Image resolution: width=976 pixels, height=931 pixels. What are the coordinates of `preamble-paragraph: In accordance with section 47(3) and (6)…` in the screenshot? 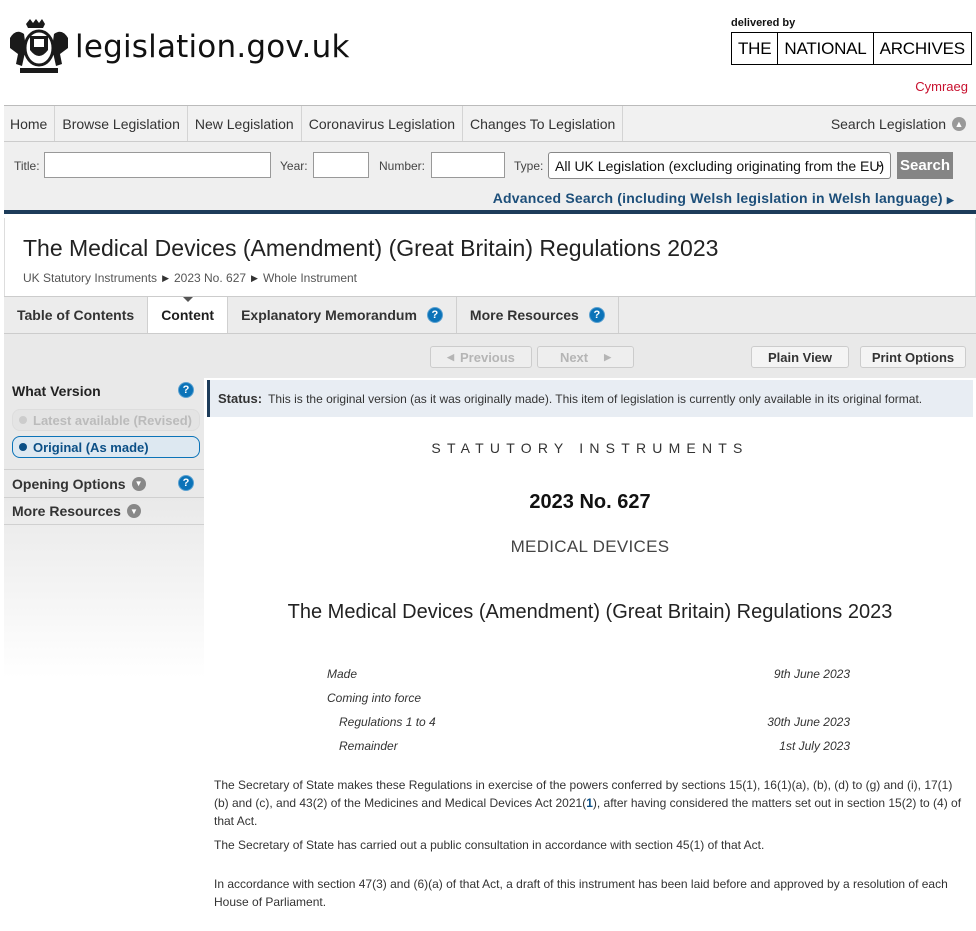 It's located at (581, 893).